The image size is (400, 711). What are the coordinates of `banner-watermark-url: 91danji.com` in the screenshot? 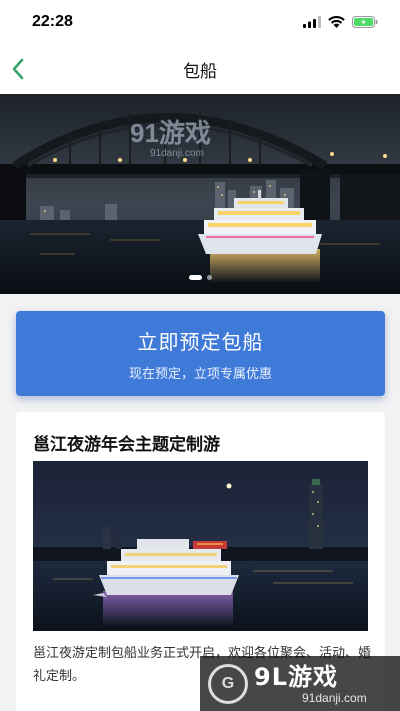 It's located at (177, 153).